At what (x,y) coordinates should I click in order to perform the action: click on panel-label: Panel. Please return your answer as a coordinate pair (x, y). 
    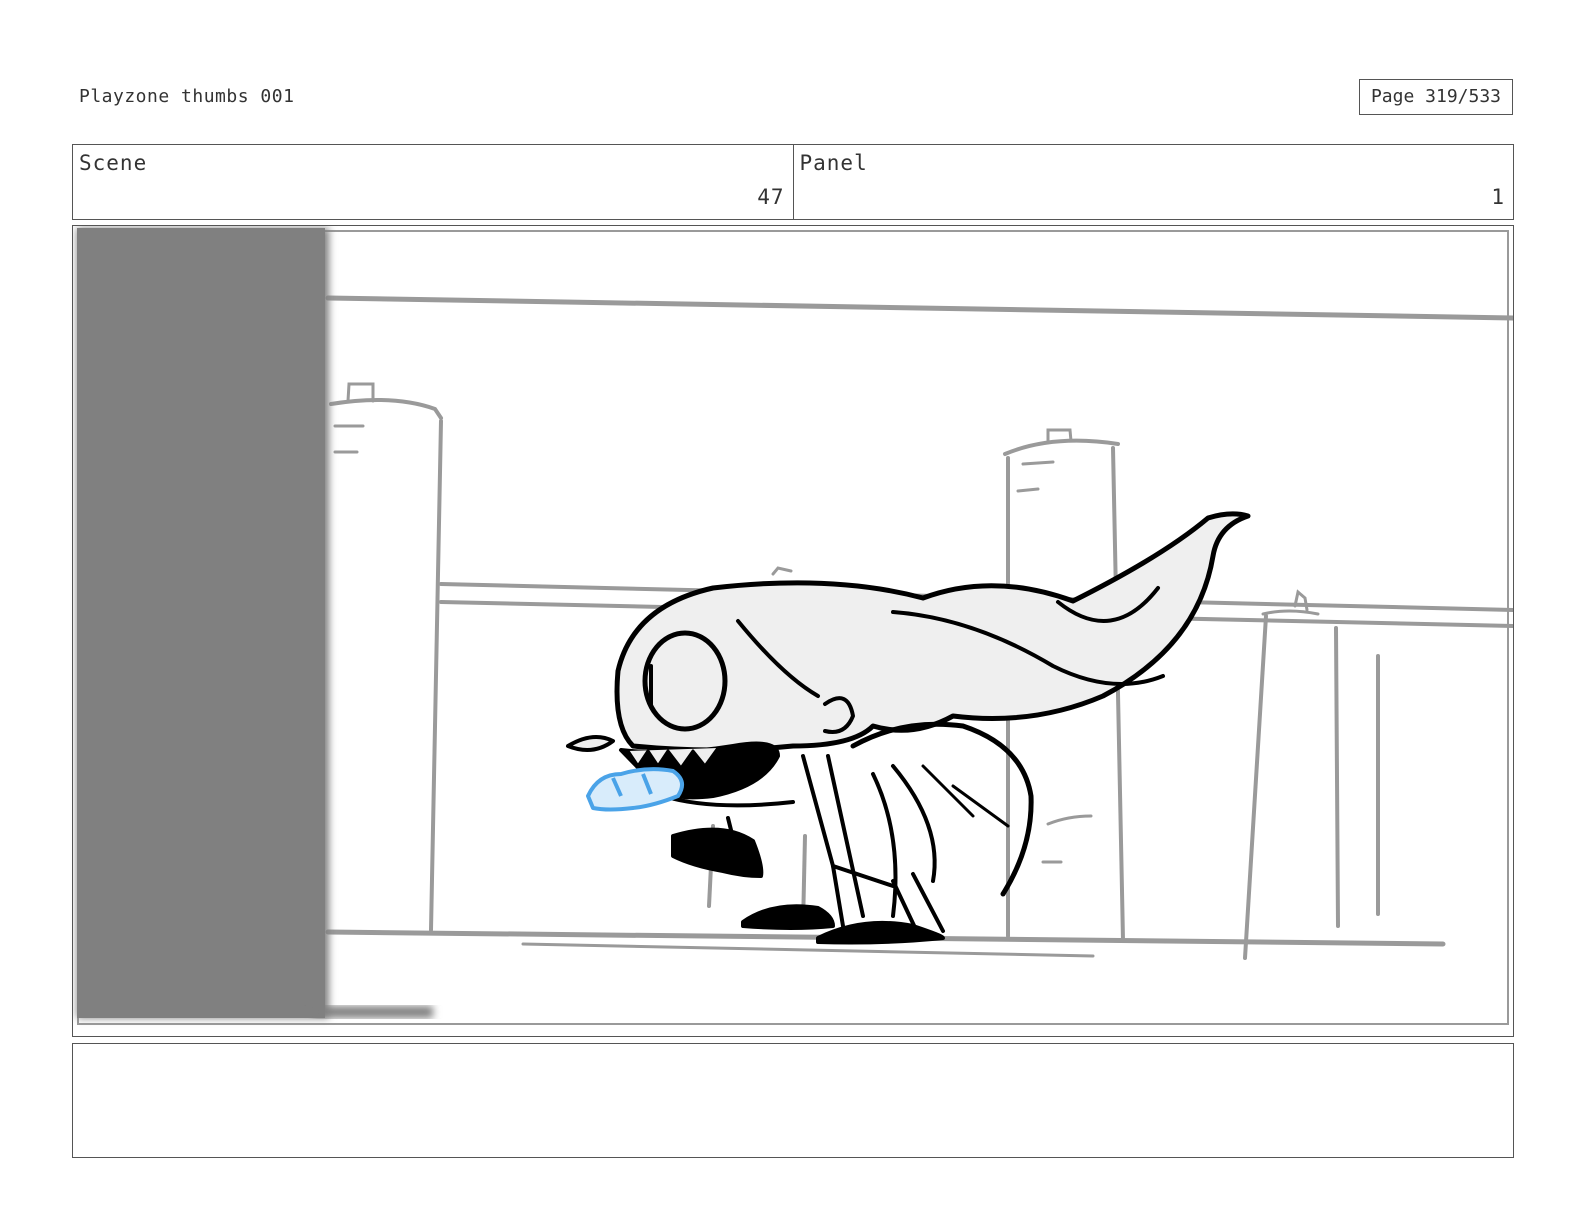
    Looking at the image, I should click on (833, 163).